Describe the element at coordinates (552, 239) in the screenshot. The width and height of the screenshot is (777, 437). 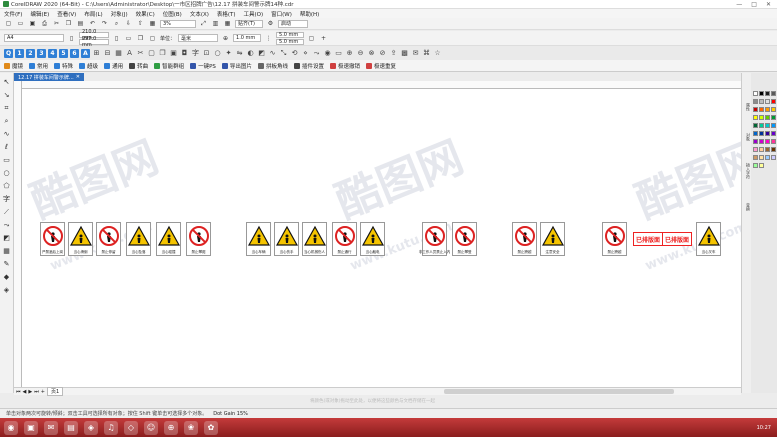
I see `safety-sign: 注意安全` at that location.